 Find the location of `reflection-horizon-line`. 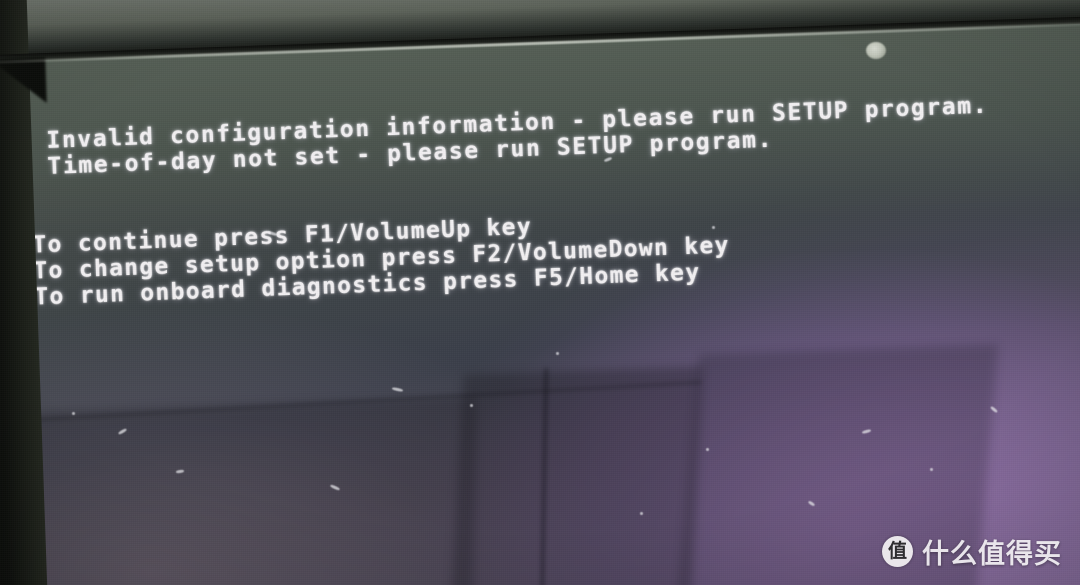

reflection-horizon-line is located at coordinates (352, 402).